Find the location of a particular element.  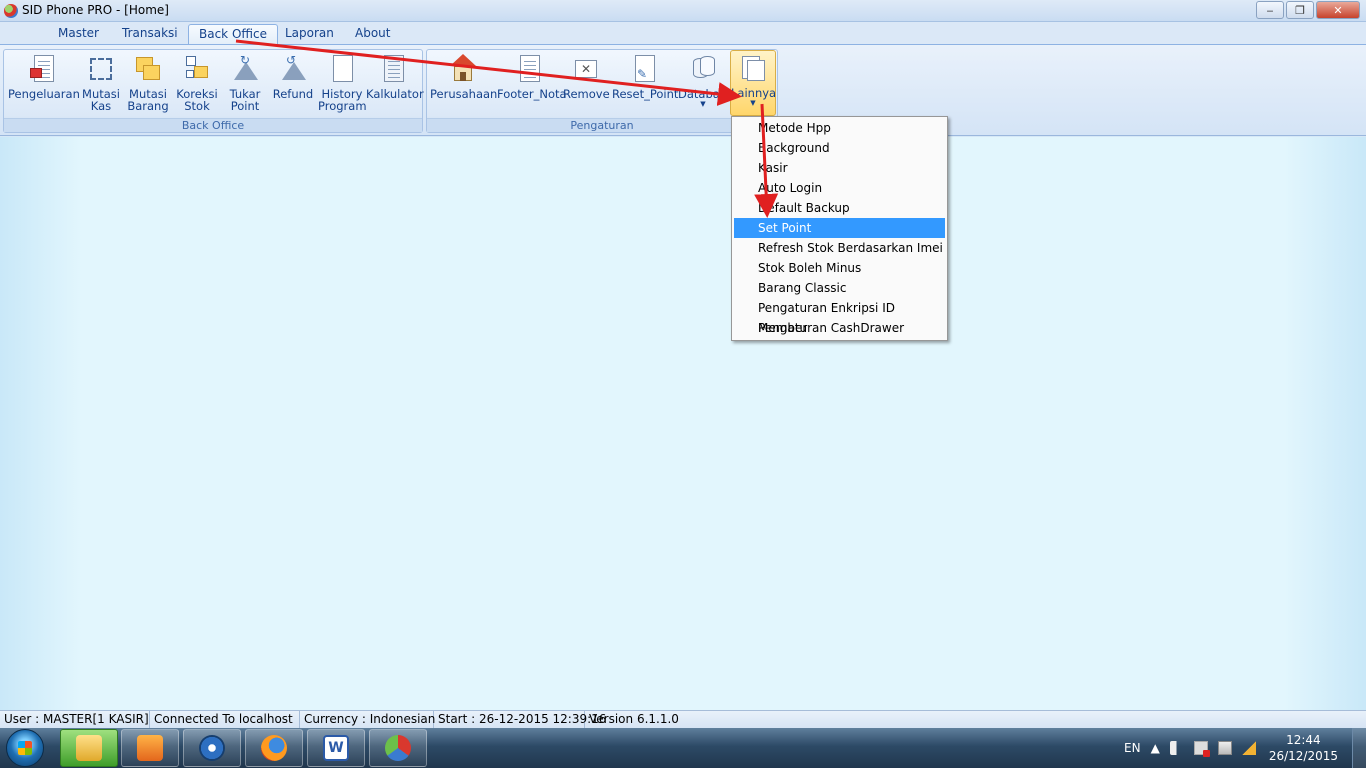

mutasi-kas-button: Mutasi Kas is located at coordinates (101, 84).